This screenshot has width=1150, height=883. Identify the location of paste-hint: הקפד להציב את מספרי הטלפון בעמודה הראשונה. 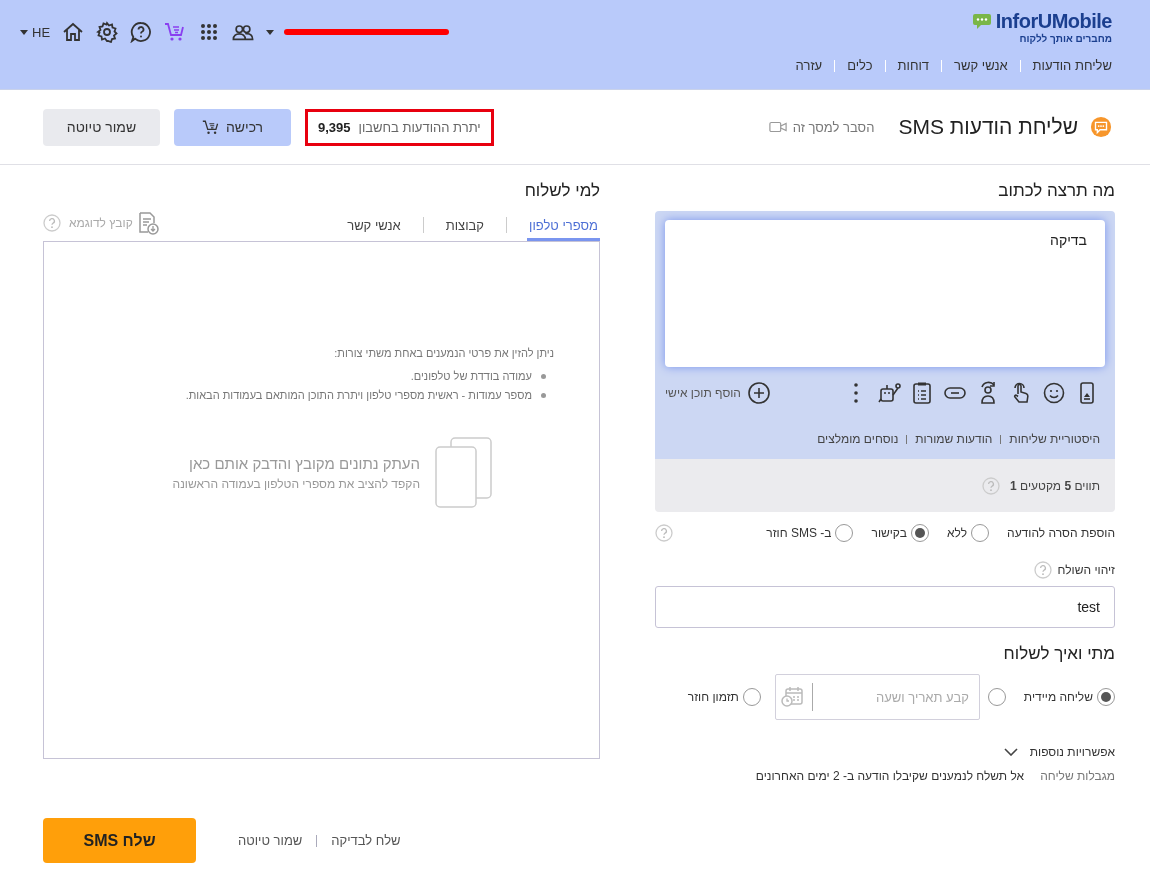
(296, 484).